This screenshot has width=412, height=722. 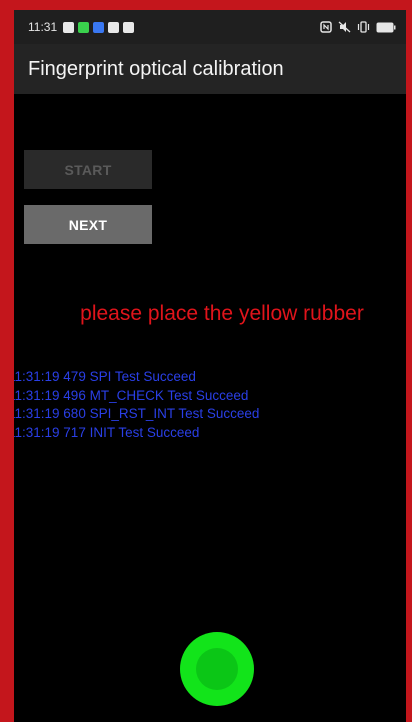 What do you see at coordinates (105, 376) in the screenshot?
I see `log-line: 11:31:19 479 SPI Test Succeed` at bounding box center [105, 376].